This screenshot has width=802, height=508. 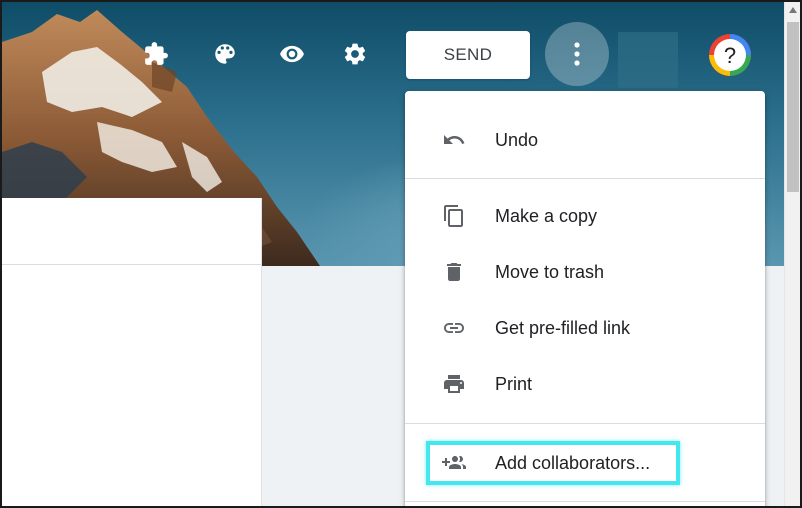 What do you see at coordinates (577, 54) in the screenshot?
I see `more-vert-icon` at bounding box center [577, 54].